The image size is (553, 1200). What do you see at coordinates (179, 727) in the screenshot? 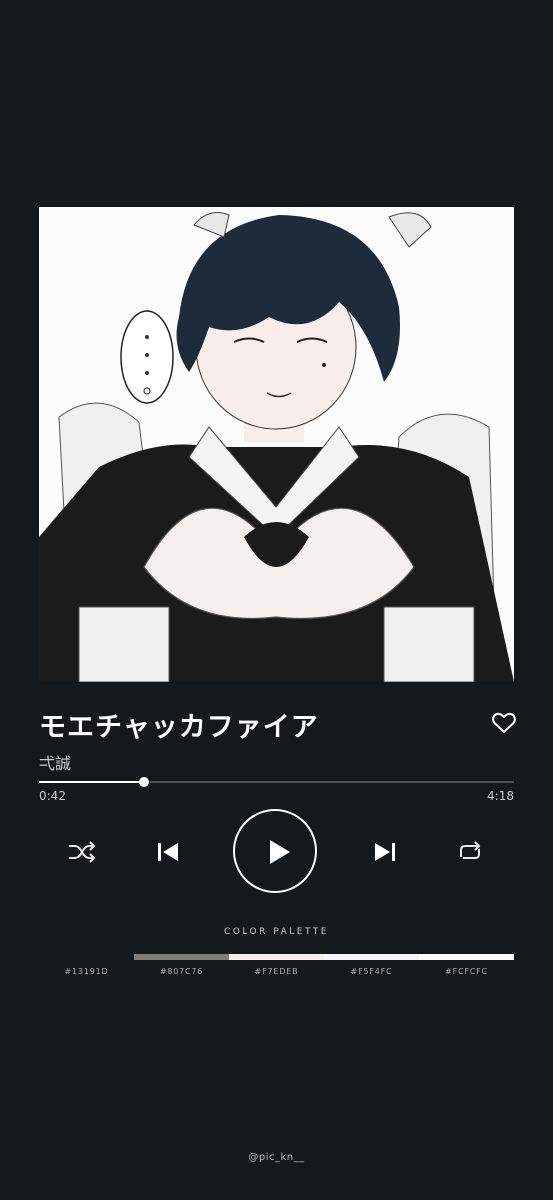
I see `song-title: モエチャッカファイア` at bounding box center [179, 727].